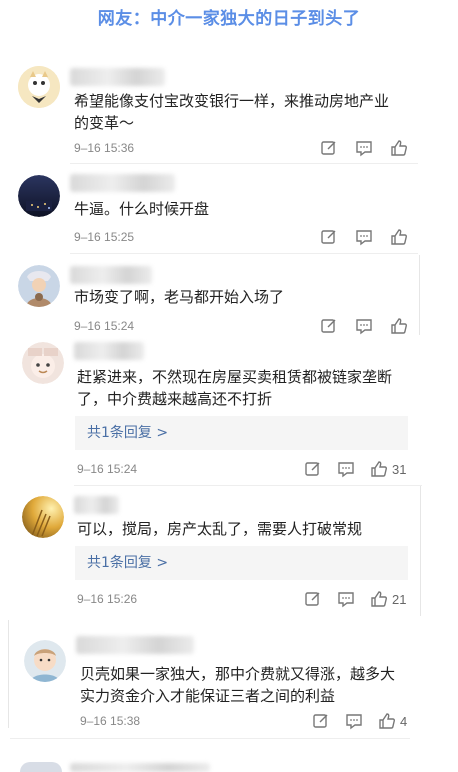 Image resolution: width=458 pixels, height=772 pixels. What do you see at coordinates (232, 112) in the screenshot?
I see `comment-text: 希望能像支付宝改变银行一样，来推动房地产业 的变革～` at bounding box center [232, 112].